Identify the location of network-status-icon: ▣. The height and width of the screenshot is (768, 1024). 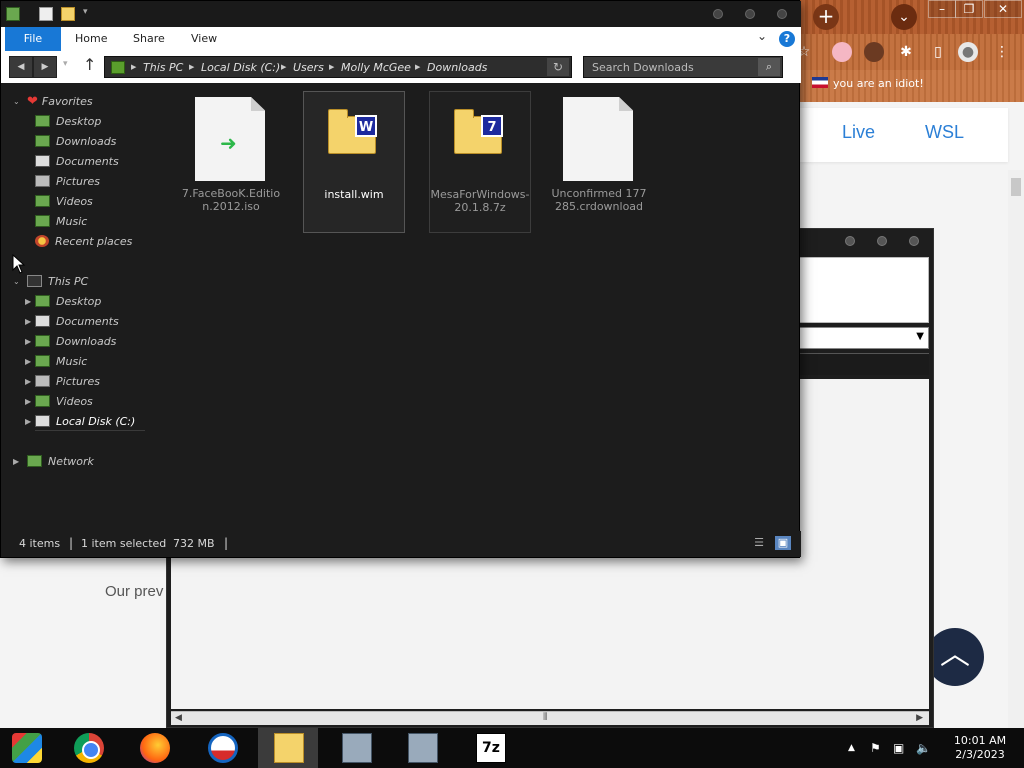
(898, 748).